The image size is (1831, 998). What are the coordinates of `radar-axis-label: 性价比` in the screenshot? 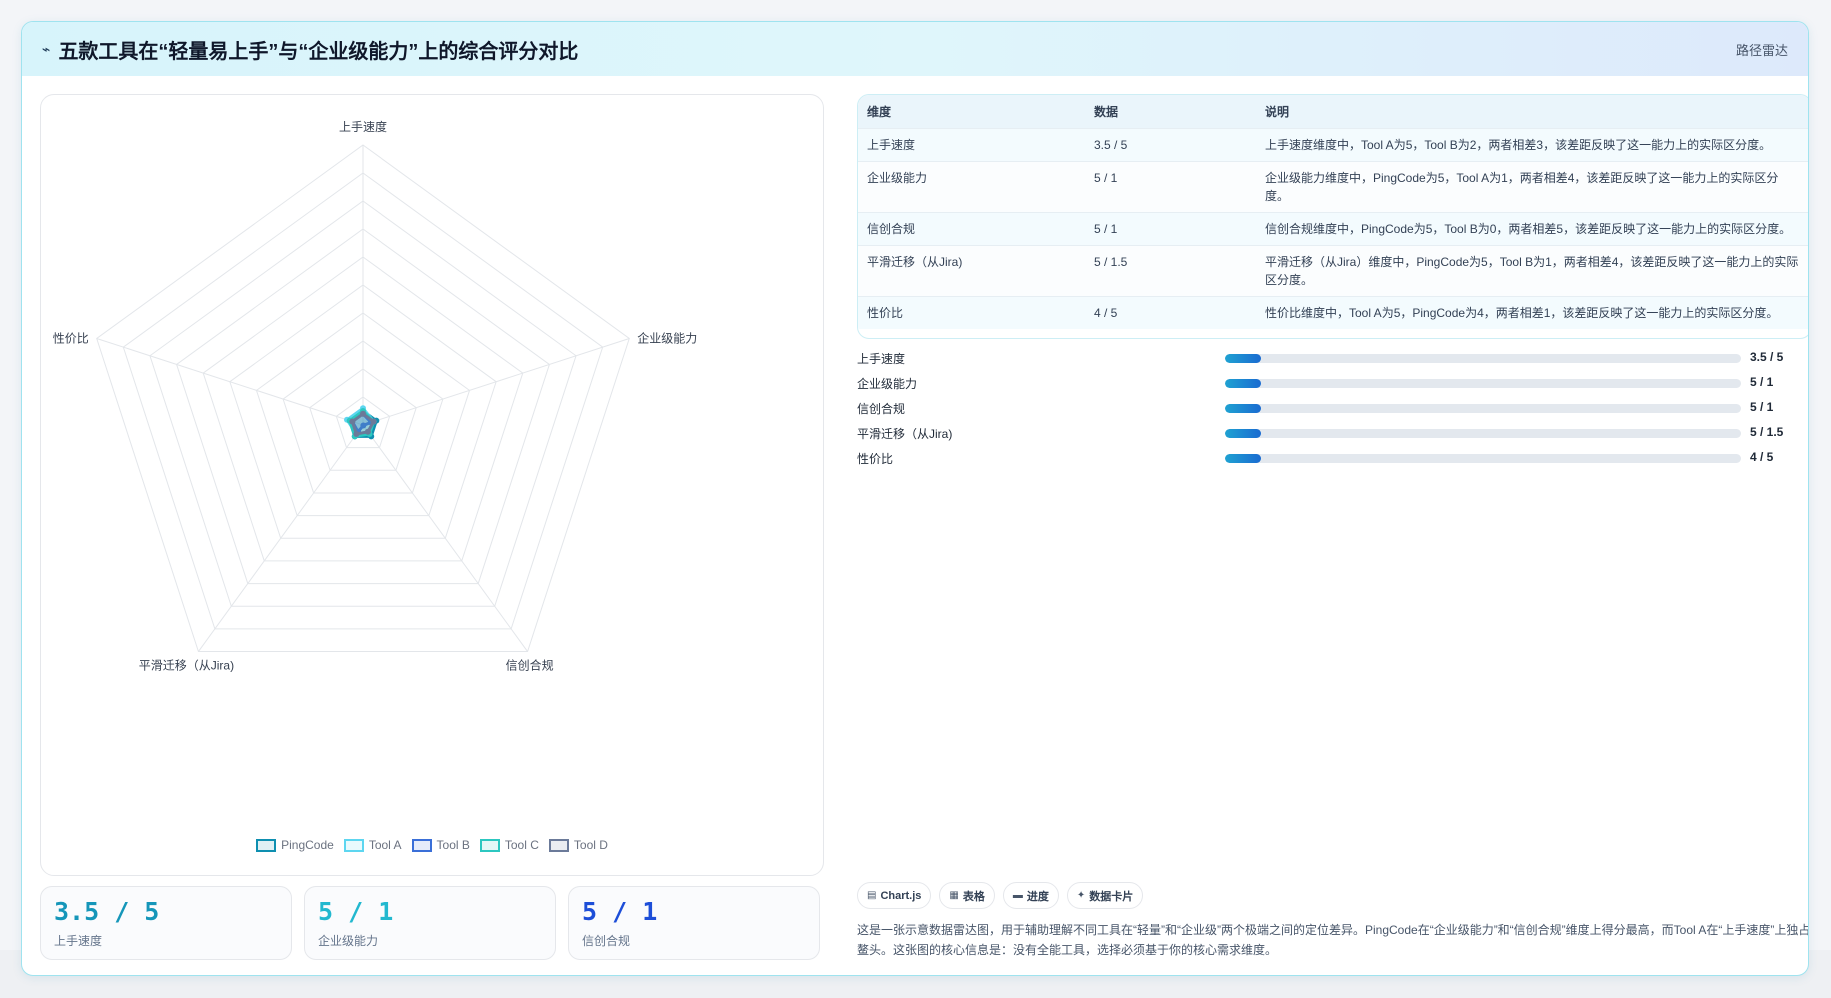 It's located at (71, 338).